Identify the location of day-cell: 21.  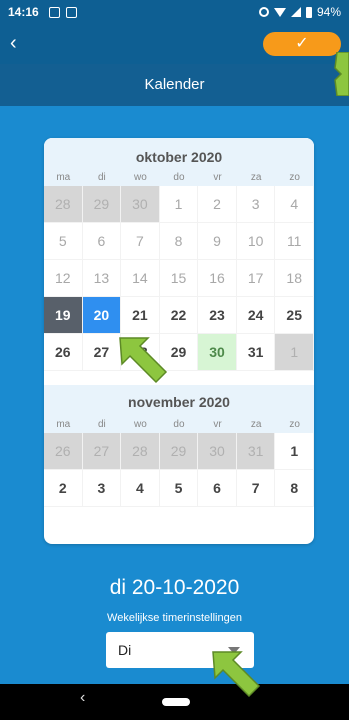
(140, 315).